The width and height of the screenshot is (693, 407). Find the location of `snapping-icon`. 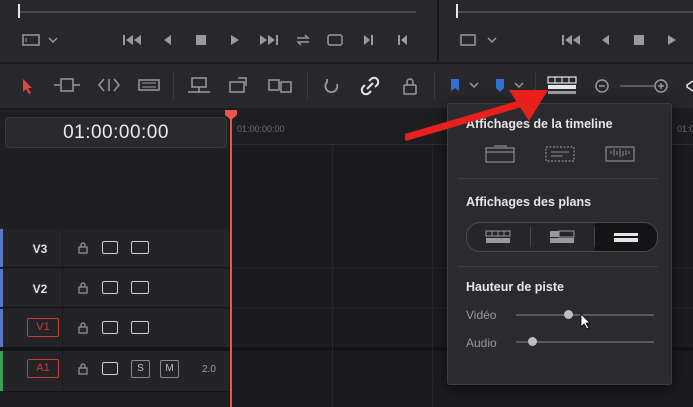

snapping-icon is located at coordinates (332, 86).